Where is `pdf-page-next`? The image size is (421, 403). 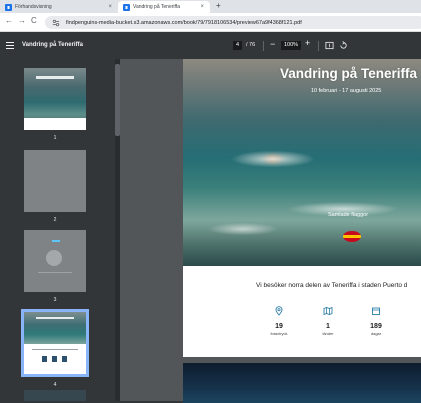 pdf-page-next is located at coordinates (302, 383).